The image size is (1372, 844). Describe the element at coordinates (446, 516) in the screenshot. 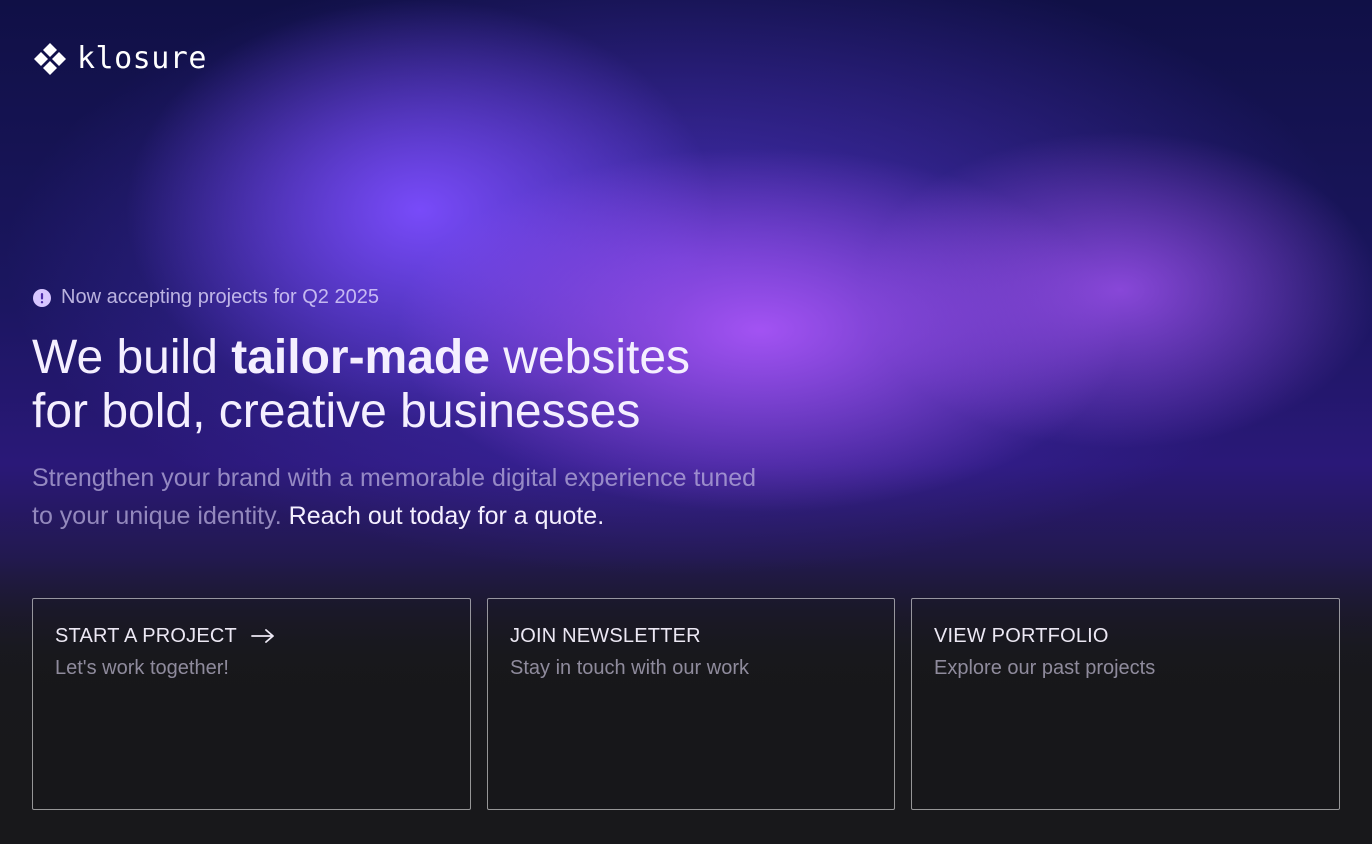

I see `subtext-emphasis: Reach out today for a quote.` at that location.